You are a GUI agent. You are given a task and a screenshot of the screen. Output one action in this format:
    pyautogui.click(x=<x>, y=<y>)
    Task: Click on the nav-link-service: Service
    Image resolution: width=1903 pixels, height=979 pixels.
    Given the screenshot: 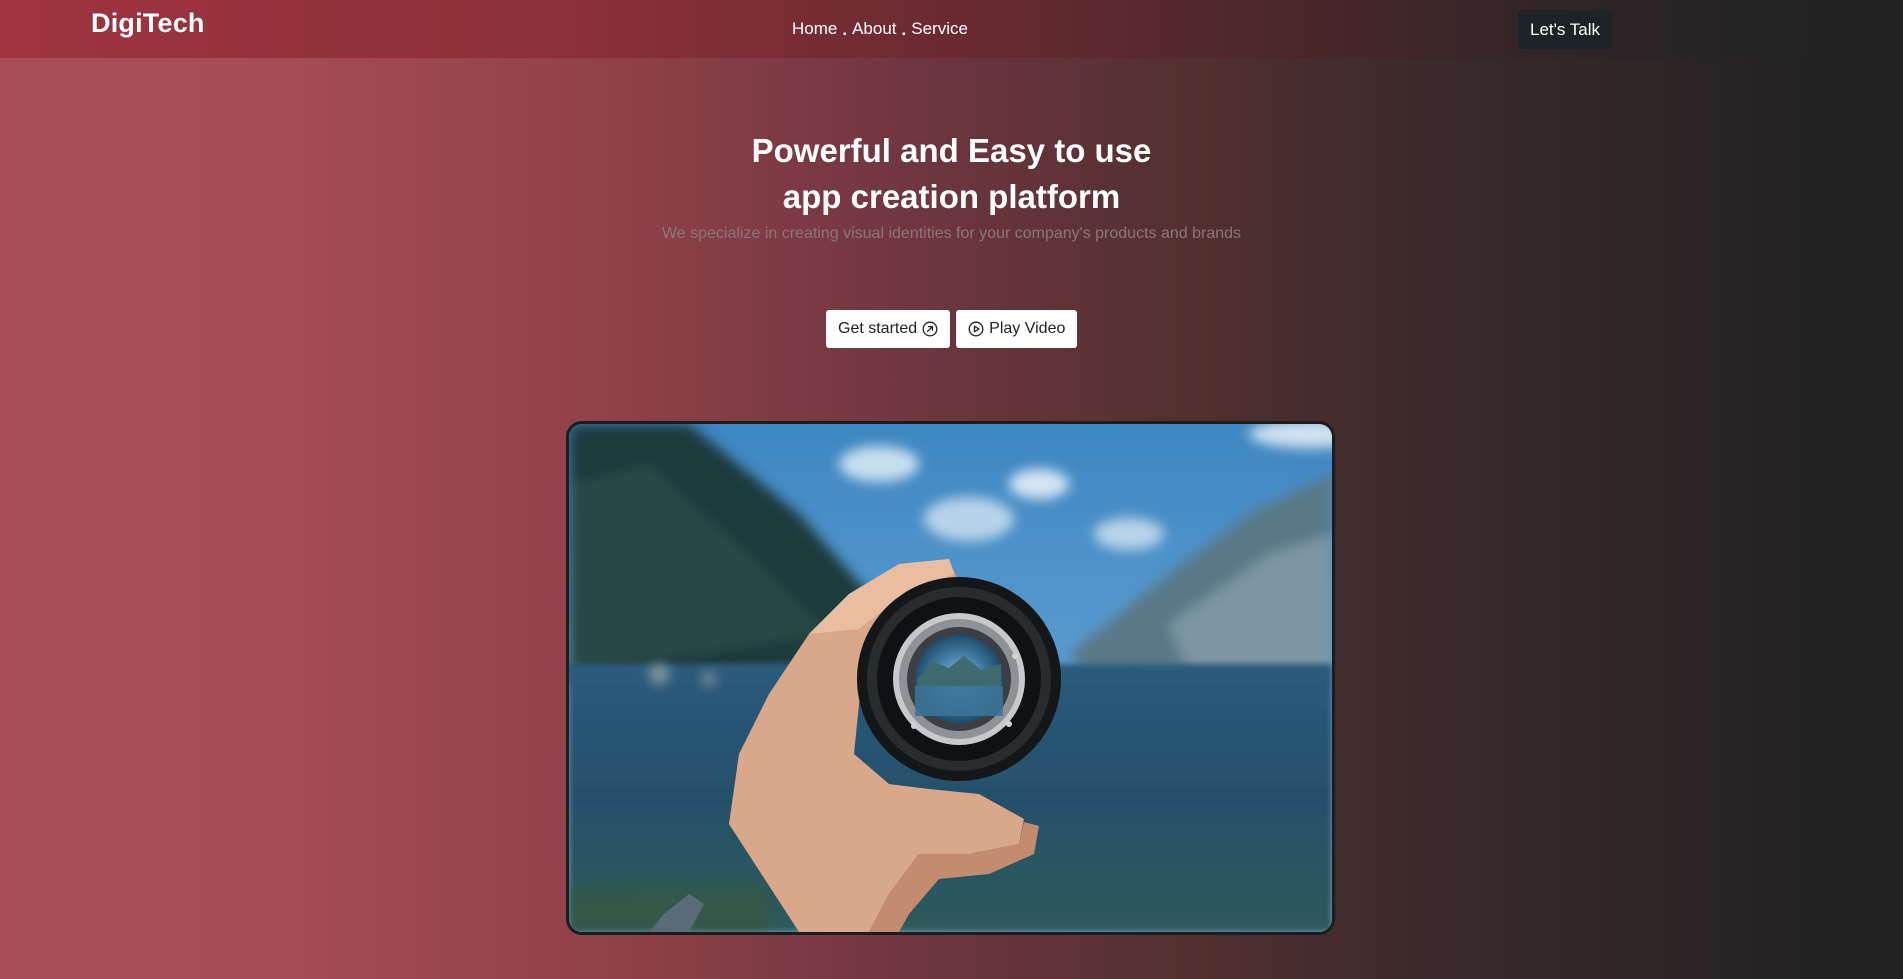 What is the action you would take?
    pyautogui.click(x=939, y=29)
    